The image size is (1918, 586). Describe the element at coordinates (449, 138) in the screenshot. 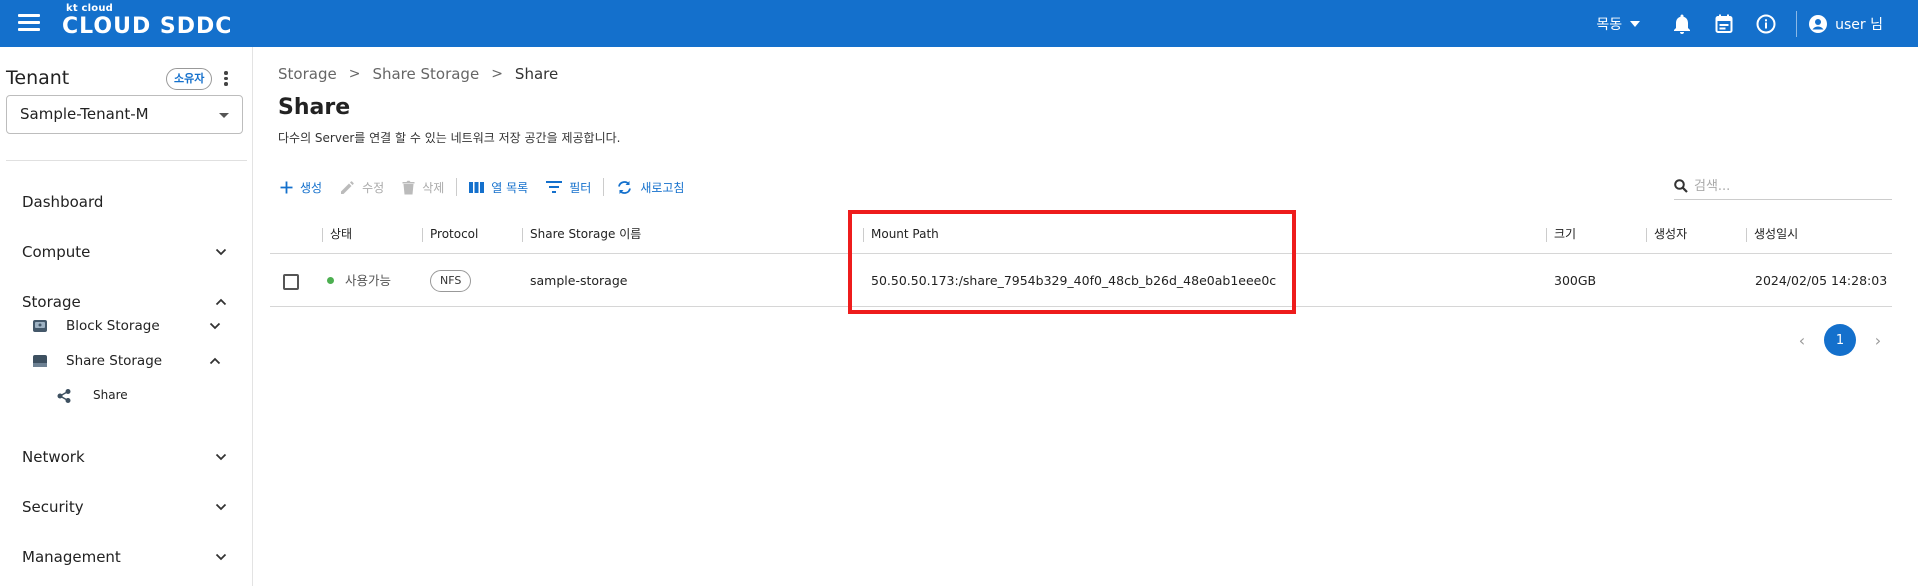

I see `page-description: 다수의 Server를 연결 할 수 있는 네트워크 저장 공간을 제공합니다.` at that location.